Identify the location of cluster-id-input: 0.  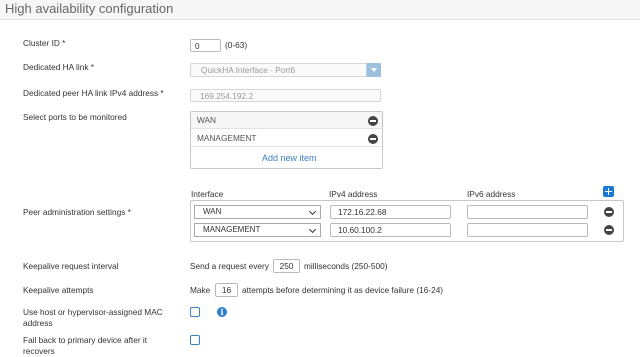
(205, 45).